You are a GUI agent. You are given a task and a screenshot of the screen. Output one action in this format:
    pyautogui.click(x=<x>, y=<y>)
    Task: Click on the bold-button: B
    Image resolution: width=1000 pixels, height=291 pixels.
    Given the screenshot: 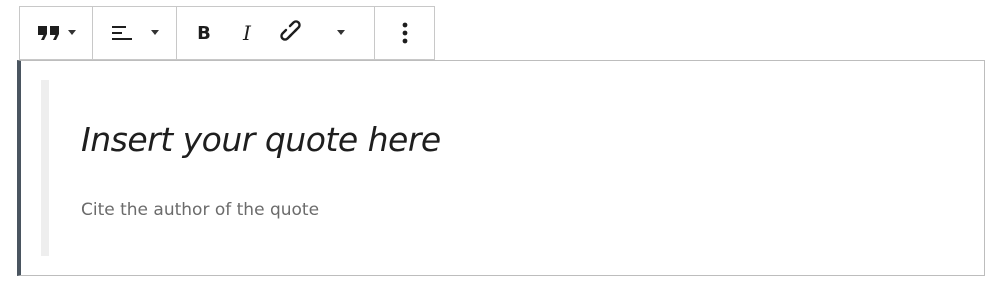 What is the action you would take?
    pyautogui.click(x=204, y=33)
    